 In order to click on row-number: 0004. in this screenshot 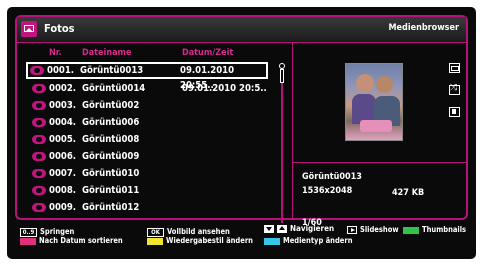, I will do `click(63, 122)`.